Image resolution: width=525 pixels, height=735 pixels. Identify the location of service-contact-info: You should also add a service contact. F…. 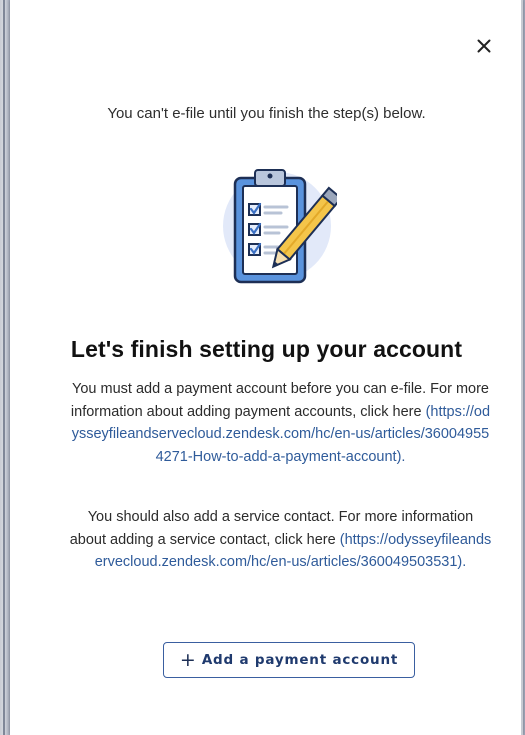
(280, 540).